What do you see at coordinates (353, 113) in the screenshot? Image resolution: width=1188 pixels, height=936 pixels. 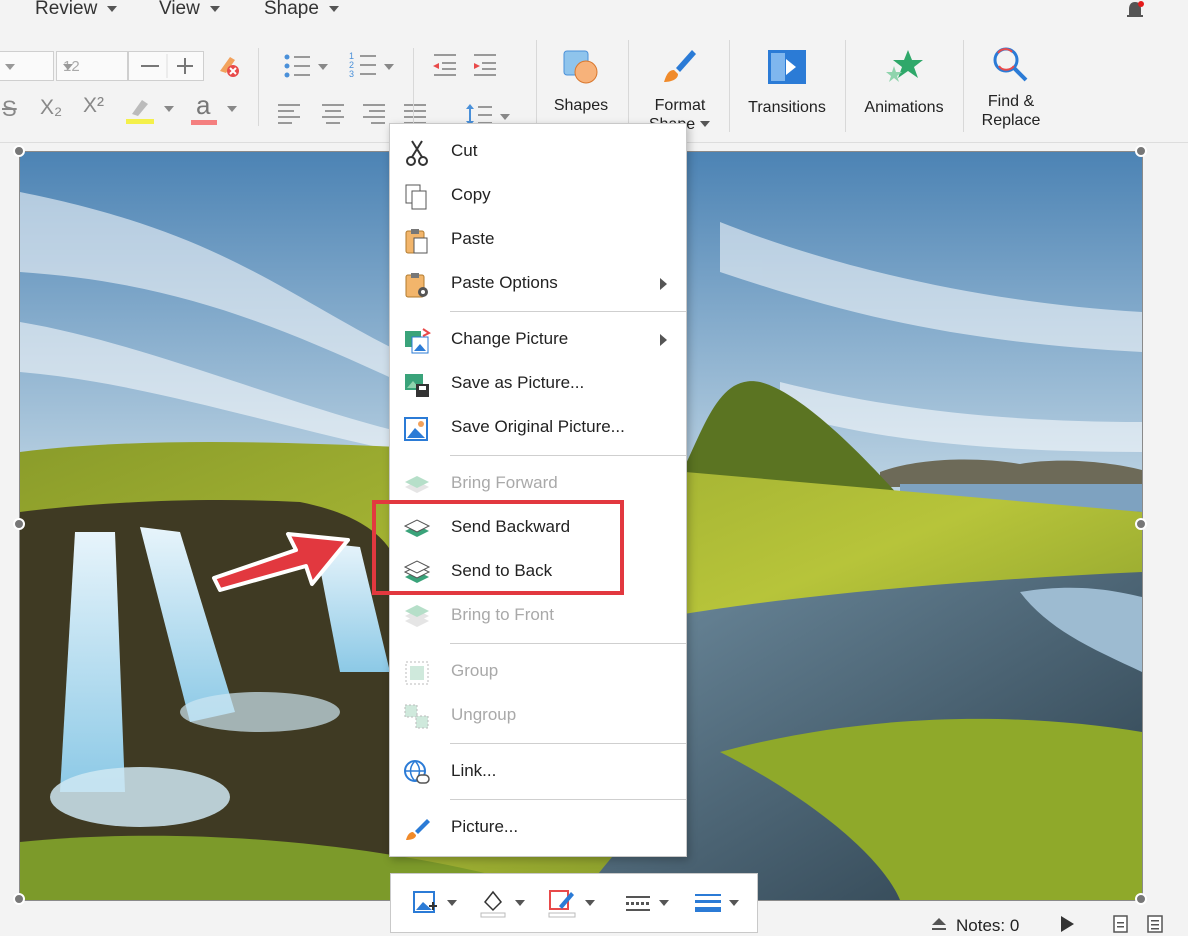 I see `paragraph-align-icons` at bounding box center [353, 113].